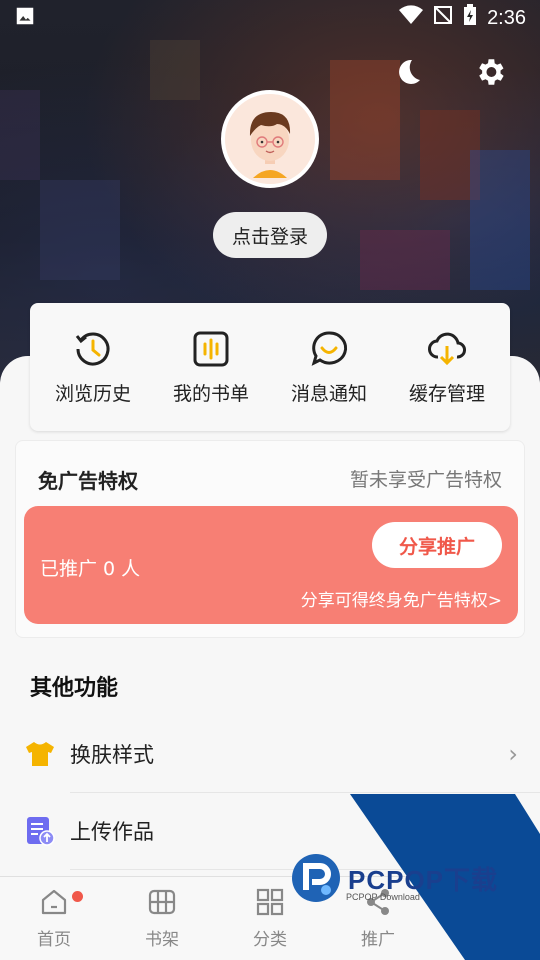 The width and height of the screenshot is (540, 960). I want to click on share-promote-button: 分享推广, so click(437, 545).